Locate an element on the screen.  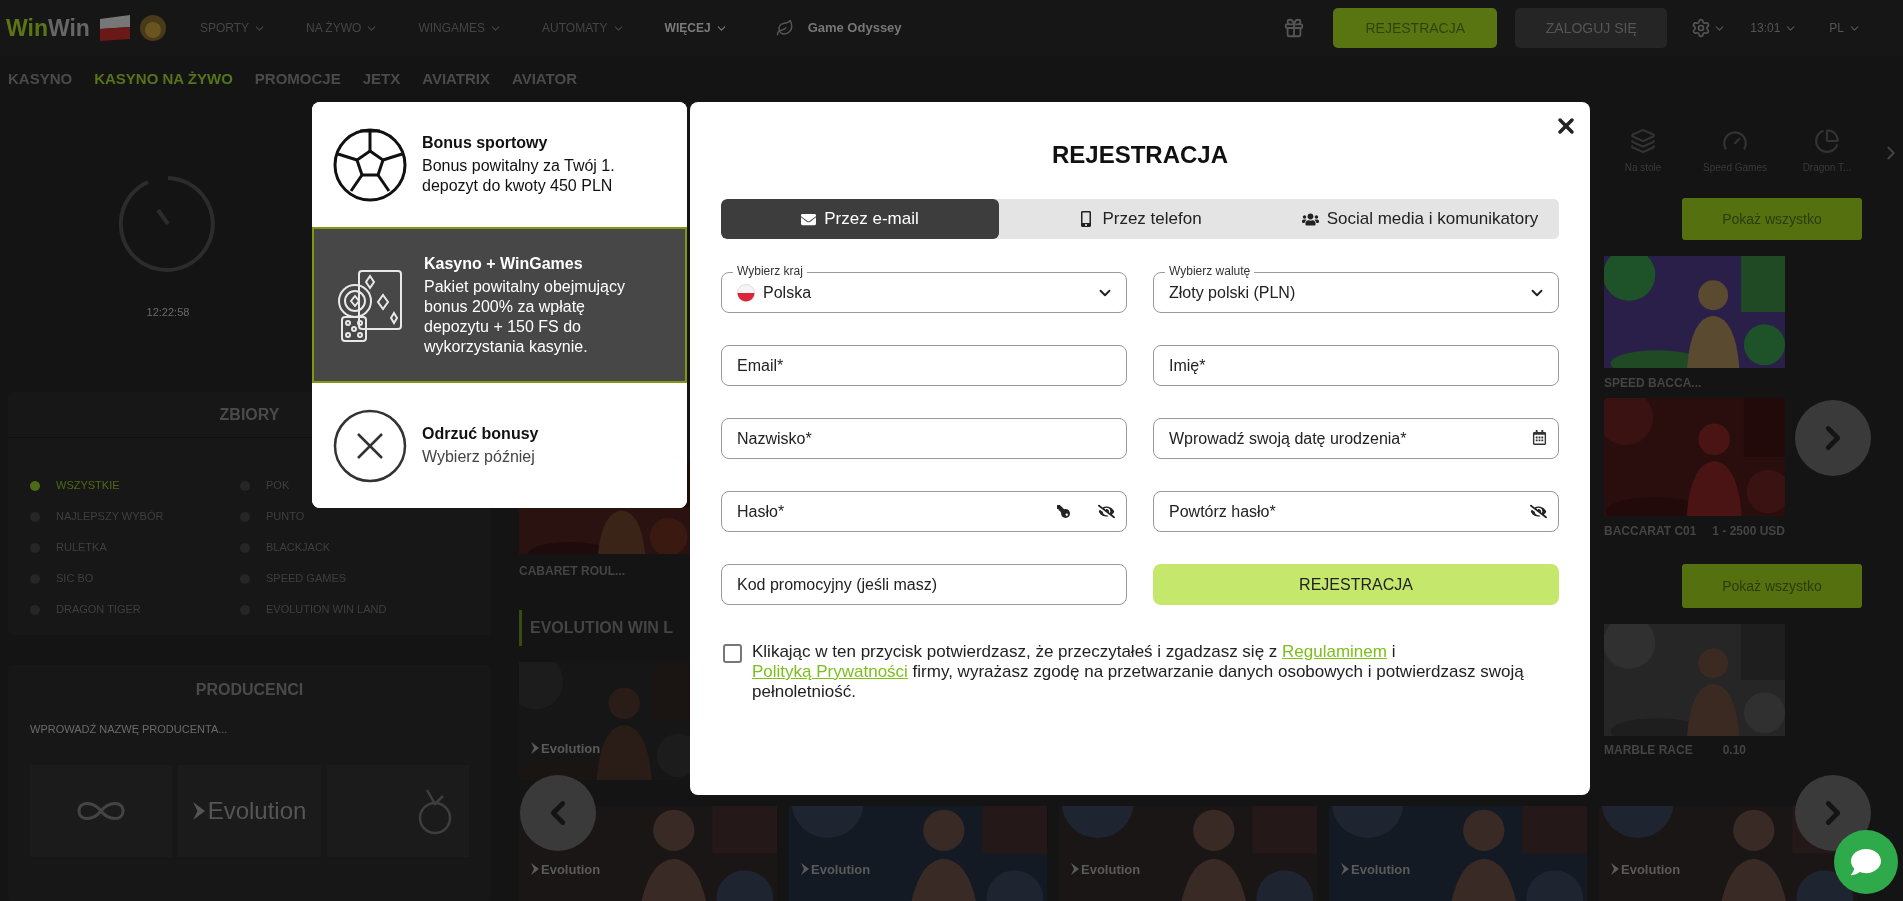
input-field: Hasło* is located at coordinates (924, 511).